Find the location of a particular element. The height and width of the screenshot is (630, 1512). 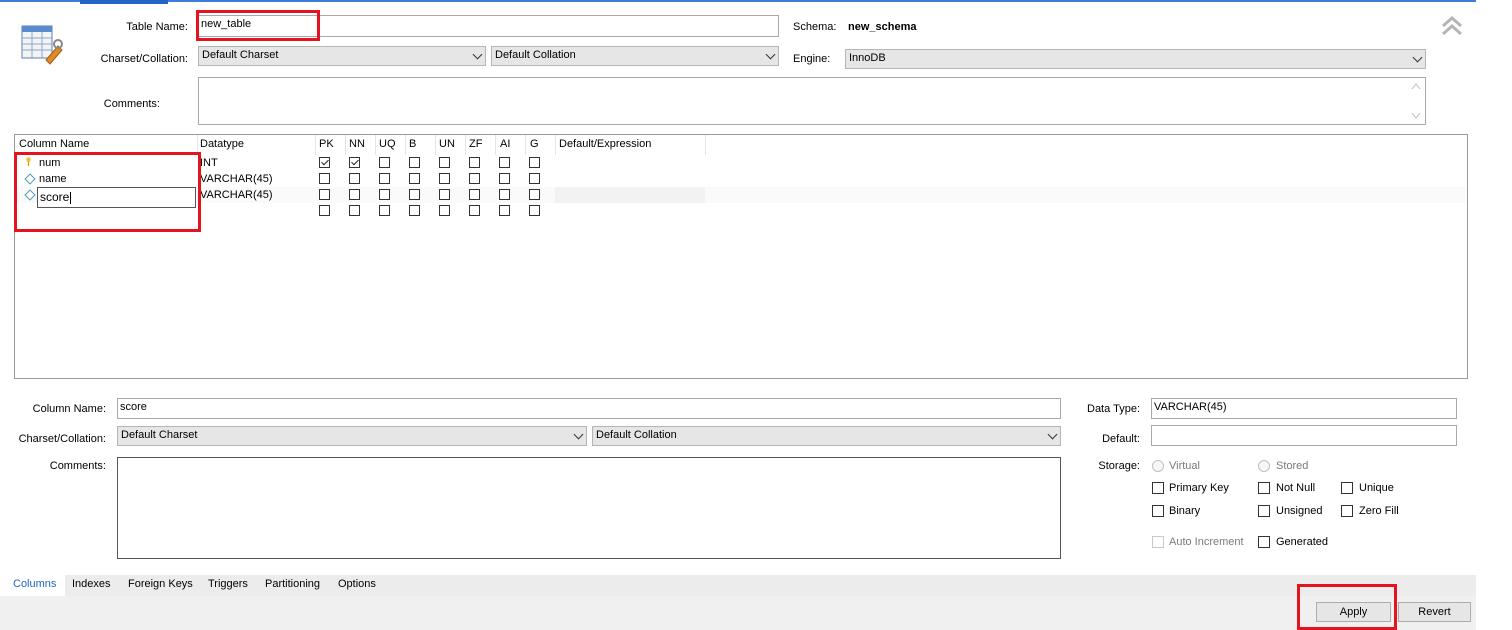

engine-select: InnoDB is located at coordinates (1135, 59).